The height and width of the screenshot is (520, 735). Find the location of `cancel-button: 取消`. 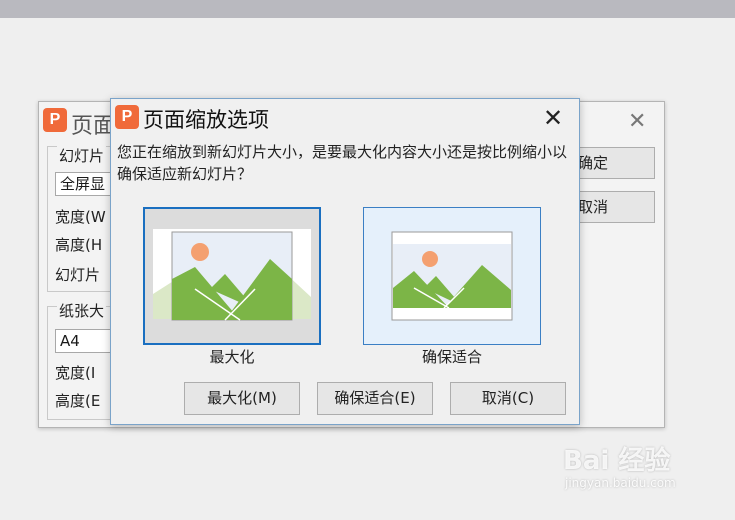

cancel-button: 取消 is located at coordinates (612, 207).